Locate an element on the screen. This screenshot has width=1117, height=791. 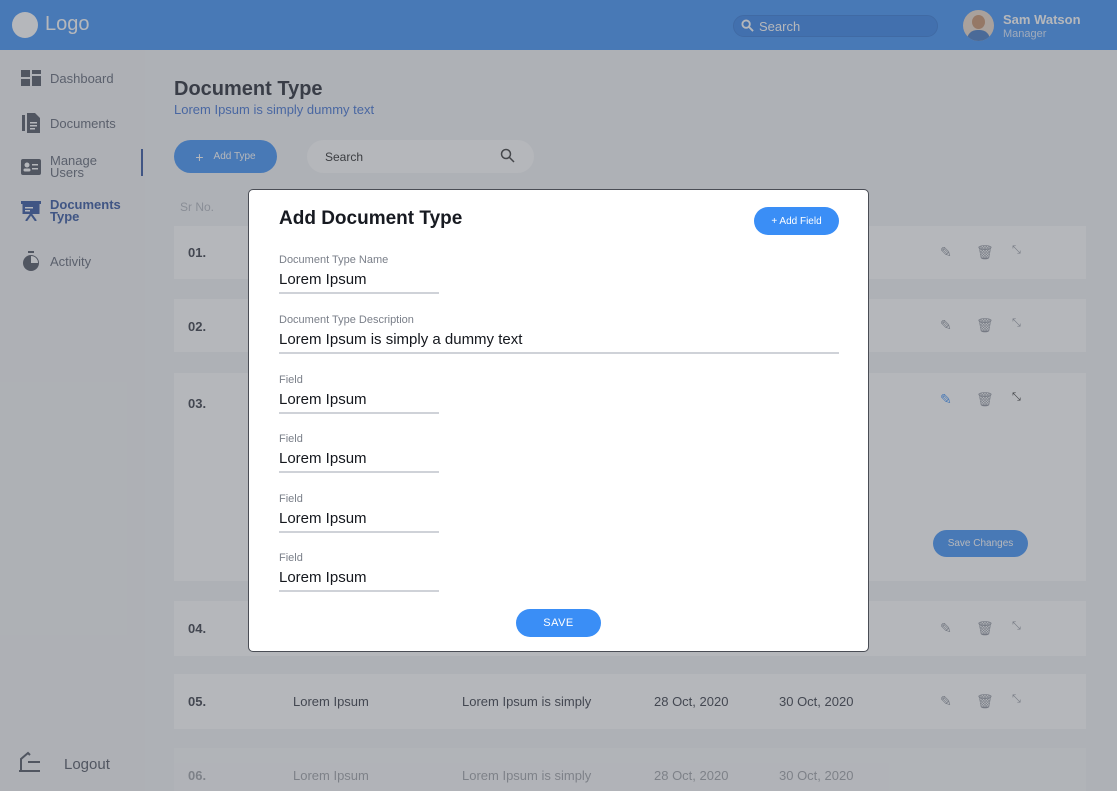
document-type-name-field: Document Type Name Lorem Ipsum is located at coordinates (359, 274).